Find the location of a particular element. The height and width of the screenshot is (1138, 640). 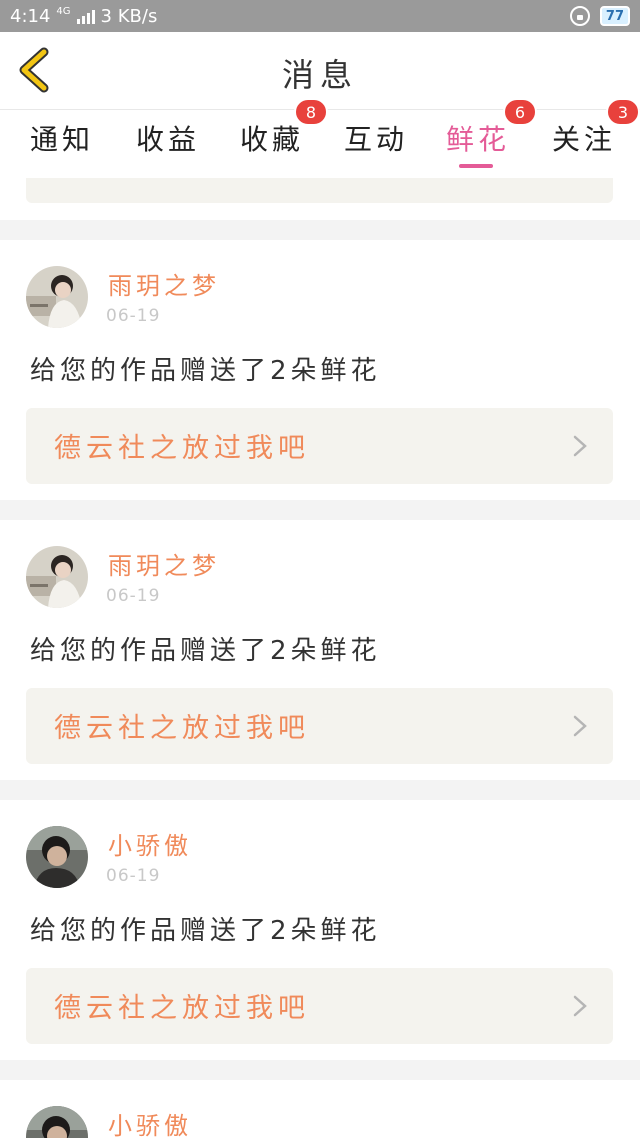

tab-follows: 关注 is located at coordinates (584, 146).